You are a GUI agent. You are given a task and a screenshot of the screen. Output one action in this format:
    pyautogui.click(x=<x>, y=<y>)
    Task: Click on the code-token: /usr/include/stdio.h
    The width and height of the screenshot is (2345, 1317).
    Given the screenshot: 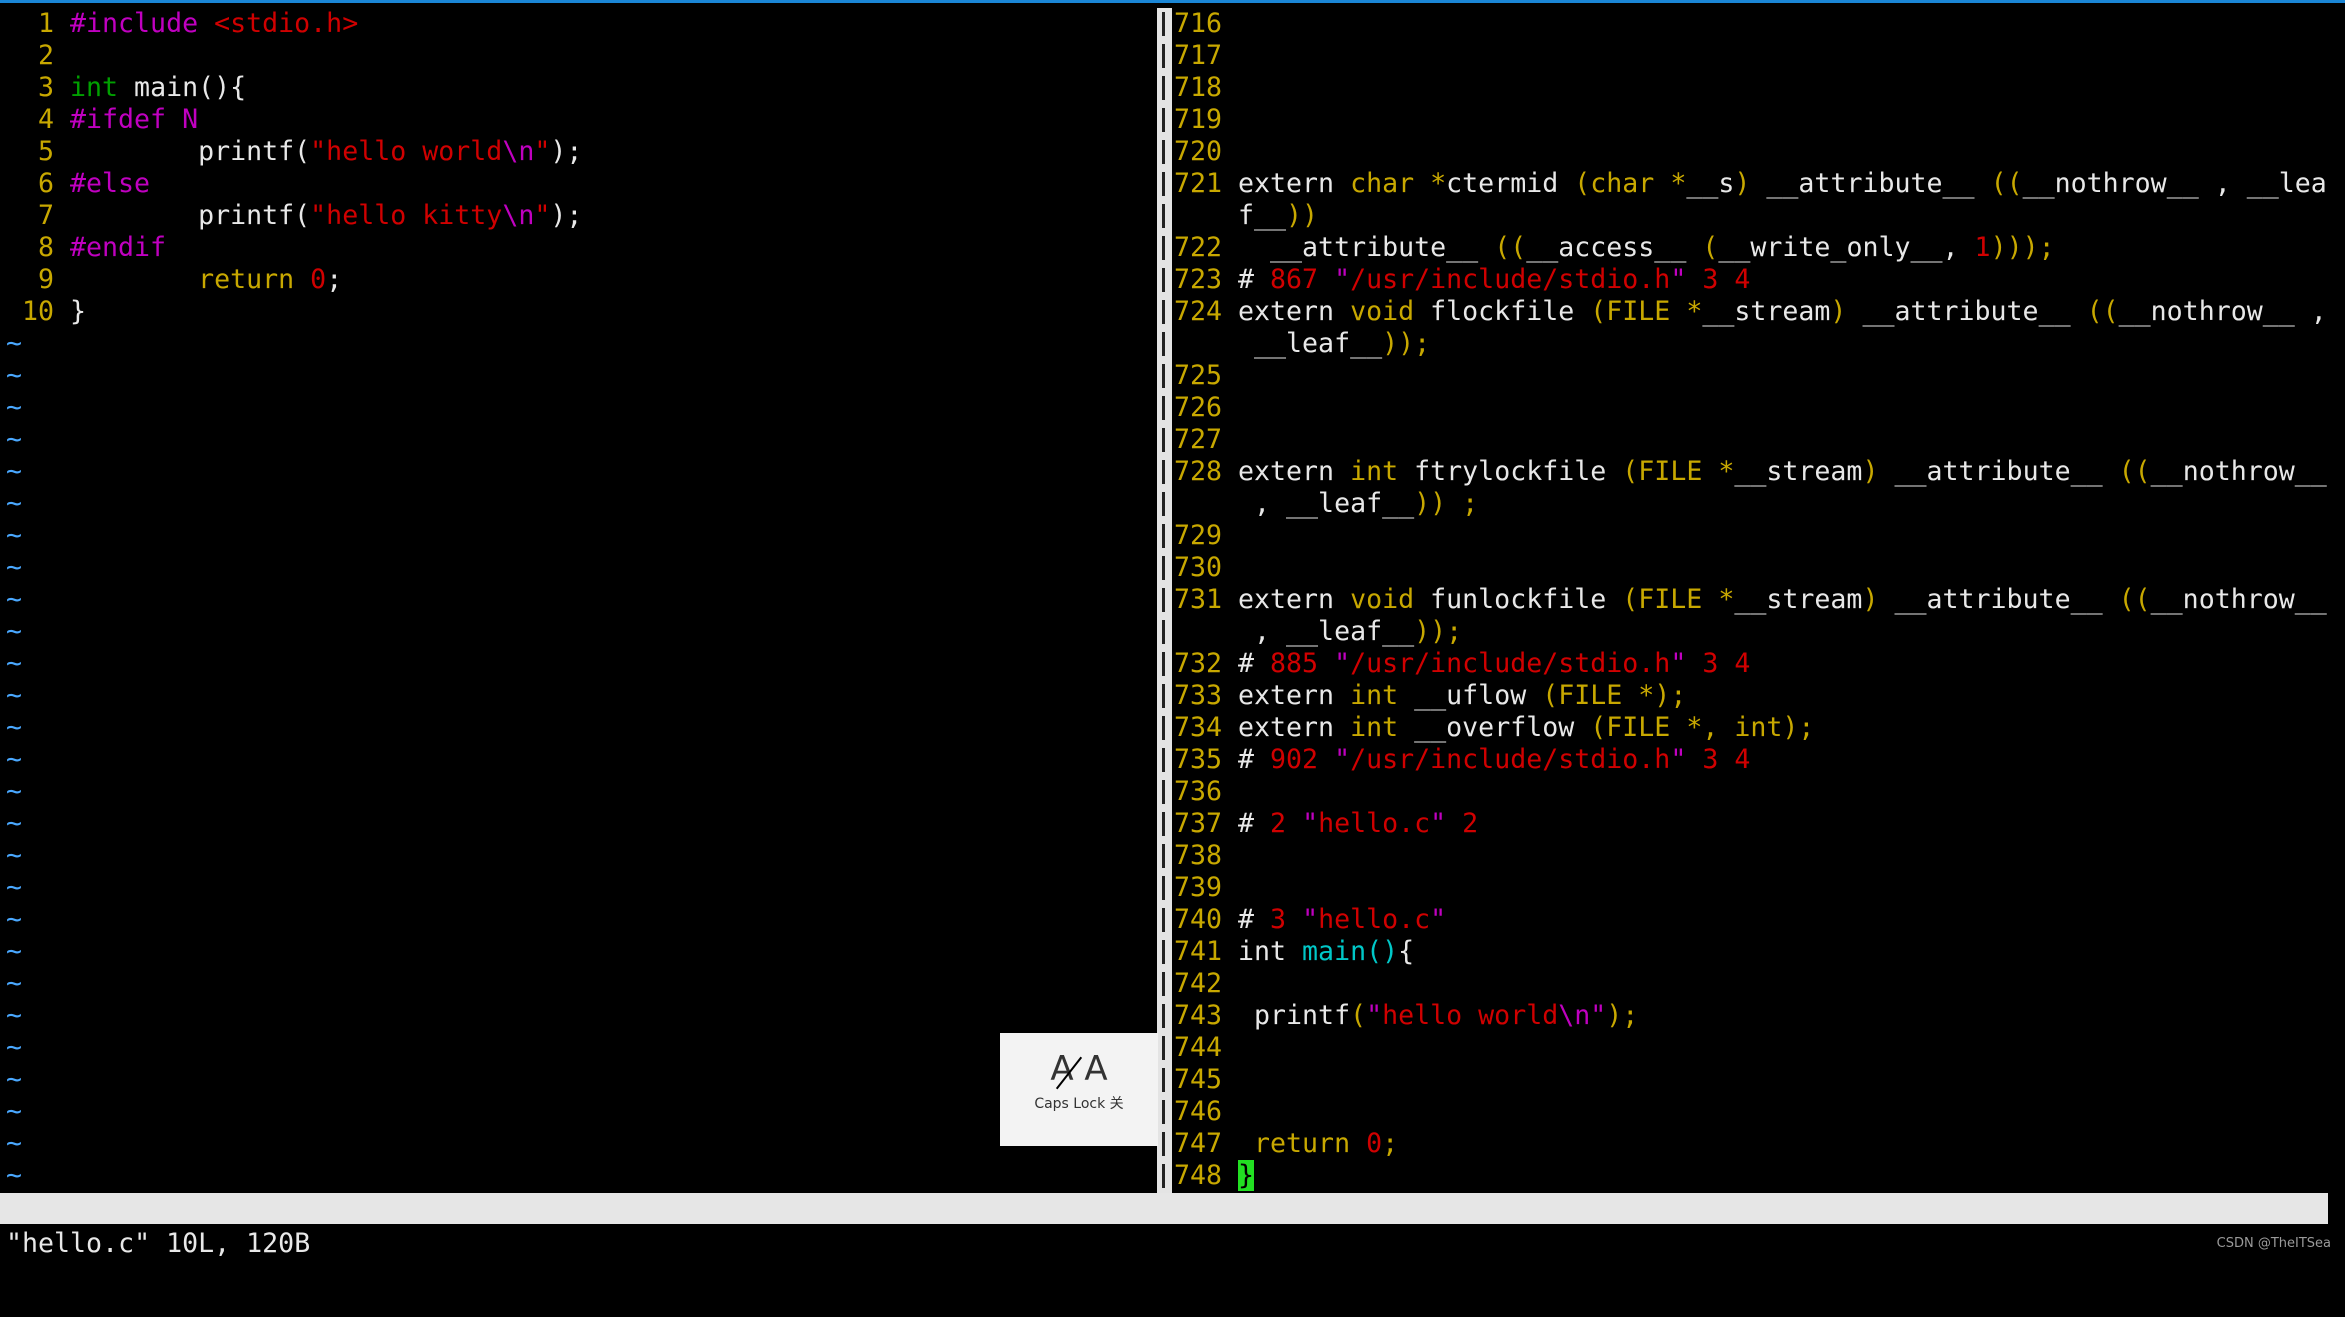 What is the action you would take?
    pyautogui.click(x=1510, y=279)
    